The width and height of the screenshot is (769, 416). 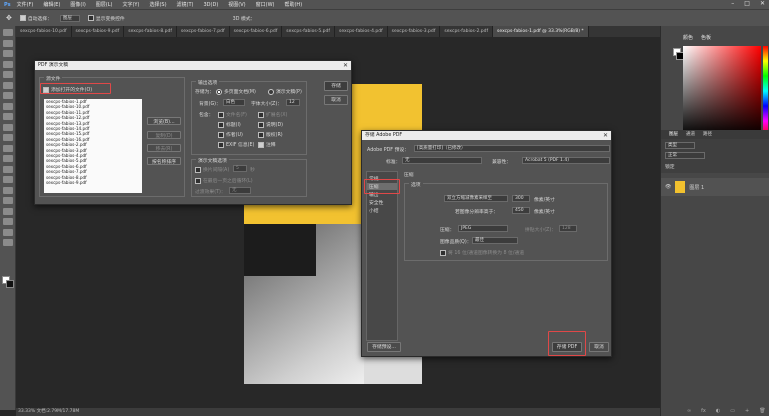 I want to click on document-tab: sexcps-fabios-10.pdf, so click(x=44, y=31).